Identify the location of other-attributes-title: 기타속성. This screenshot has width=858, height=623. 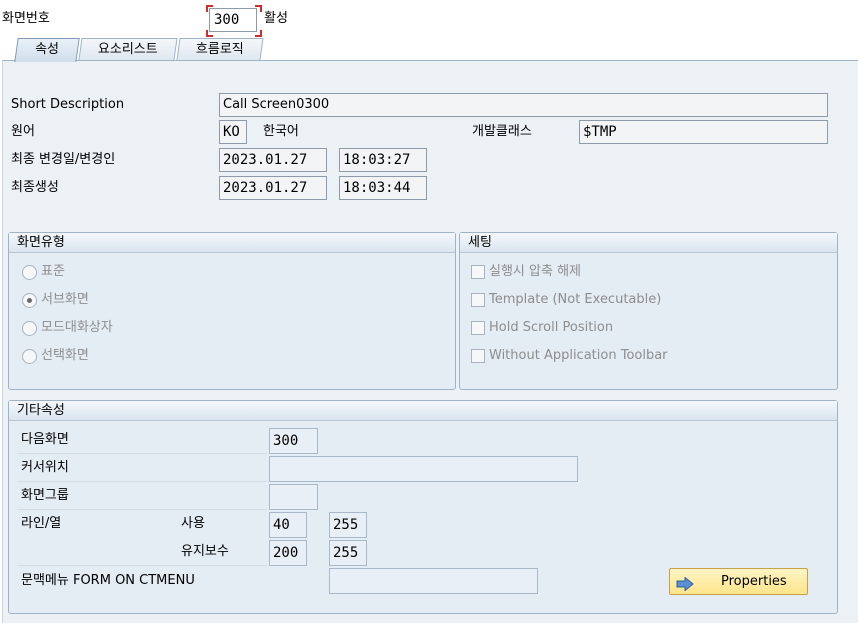
(423, 411).